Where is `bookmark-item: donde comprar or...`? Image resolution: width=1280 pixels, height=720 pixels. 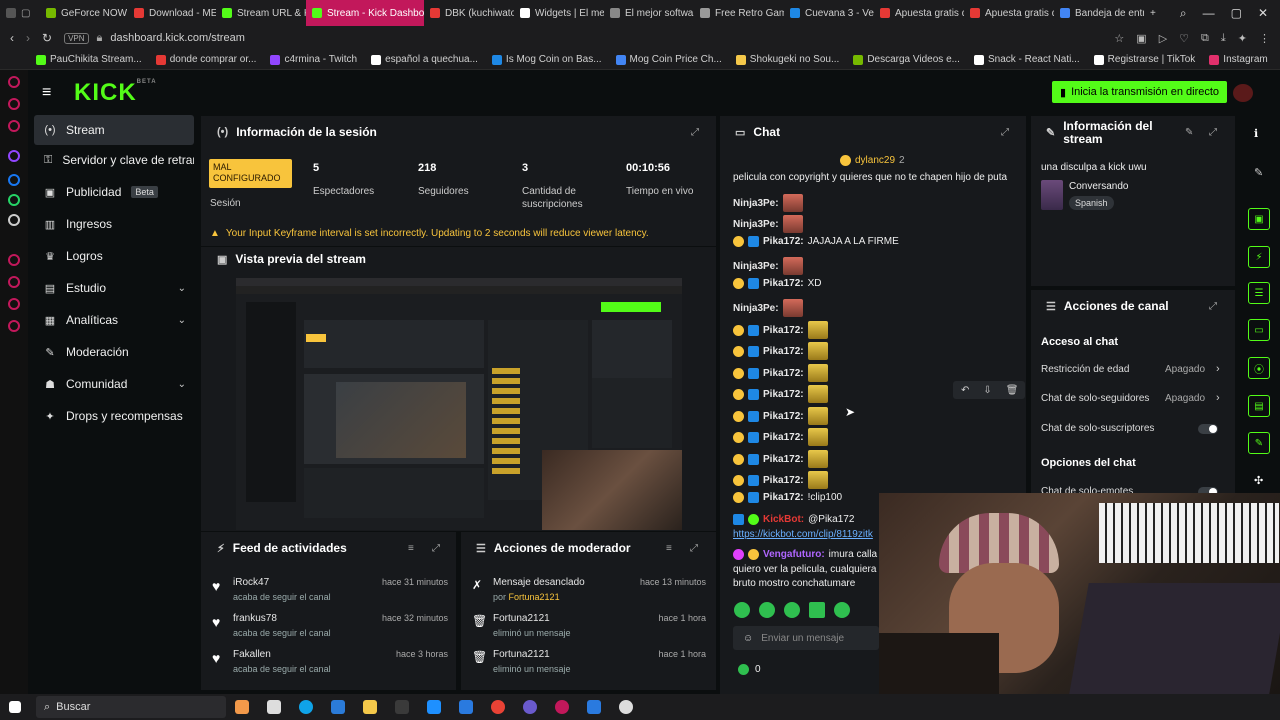
bookmark-item: donde comprar or... is located at coordinates (205, 59).